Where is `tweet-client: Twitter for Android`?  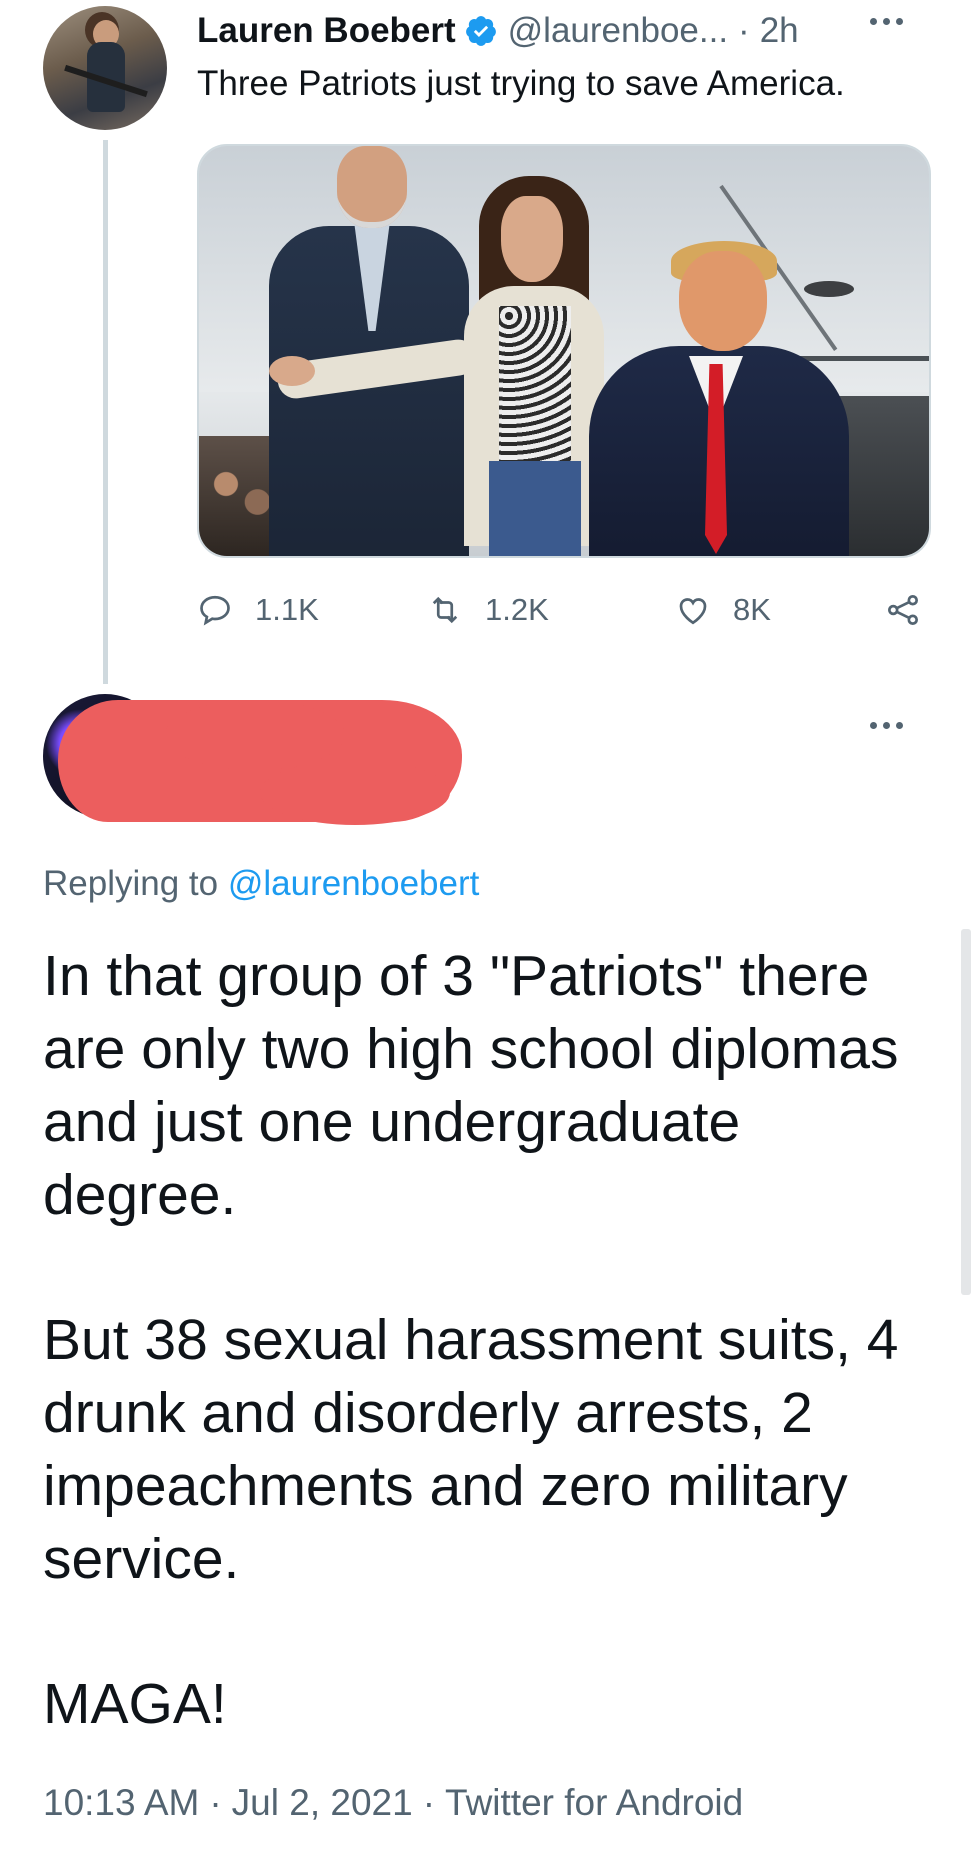 tweet-client: Twitter for Android is located at coordinates (594, 1802).